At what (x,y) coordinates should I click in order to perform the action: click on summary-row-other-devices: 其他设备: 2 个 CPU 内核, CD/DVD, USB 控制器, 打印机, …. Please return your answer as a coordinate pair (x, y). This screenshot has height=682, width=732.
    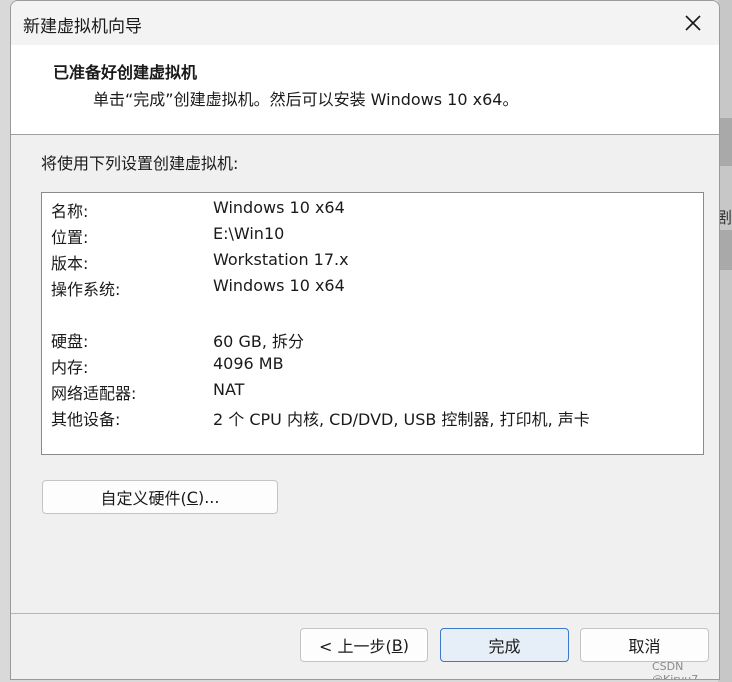
    Looking at the image, I should click on (371, 418).